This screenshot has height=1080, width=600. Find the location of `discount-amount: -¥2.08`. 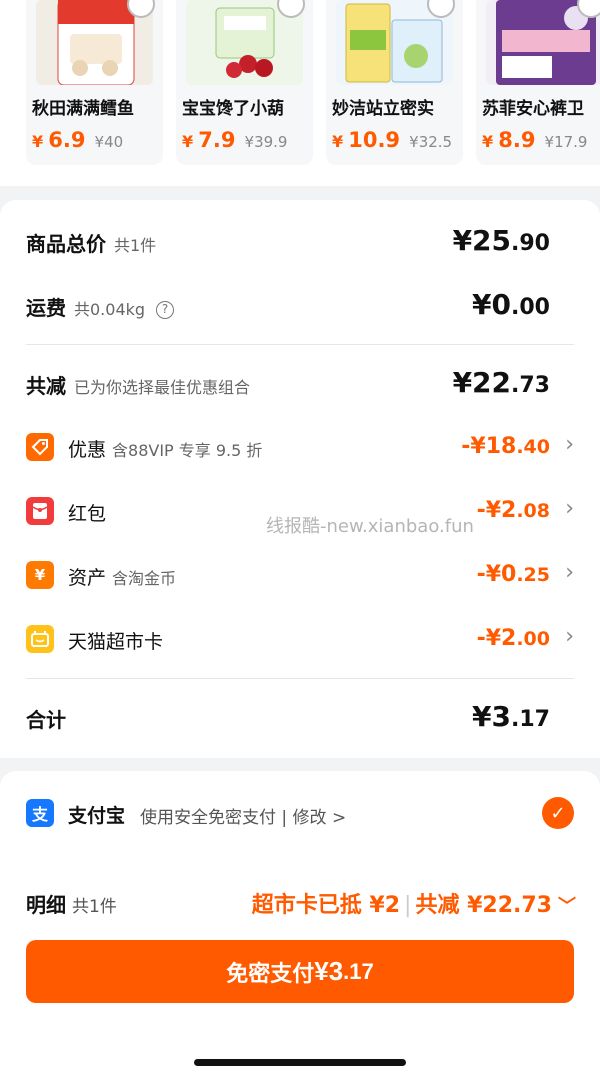

discount-amount: -¥2.08 is located at coordinates (513, 510).